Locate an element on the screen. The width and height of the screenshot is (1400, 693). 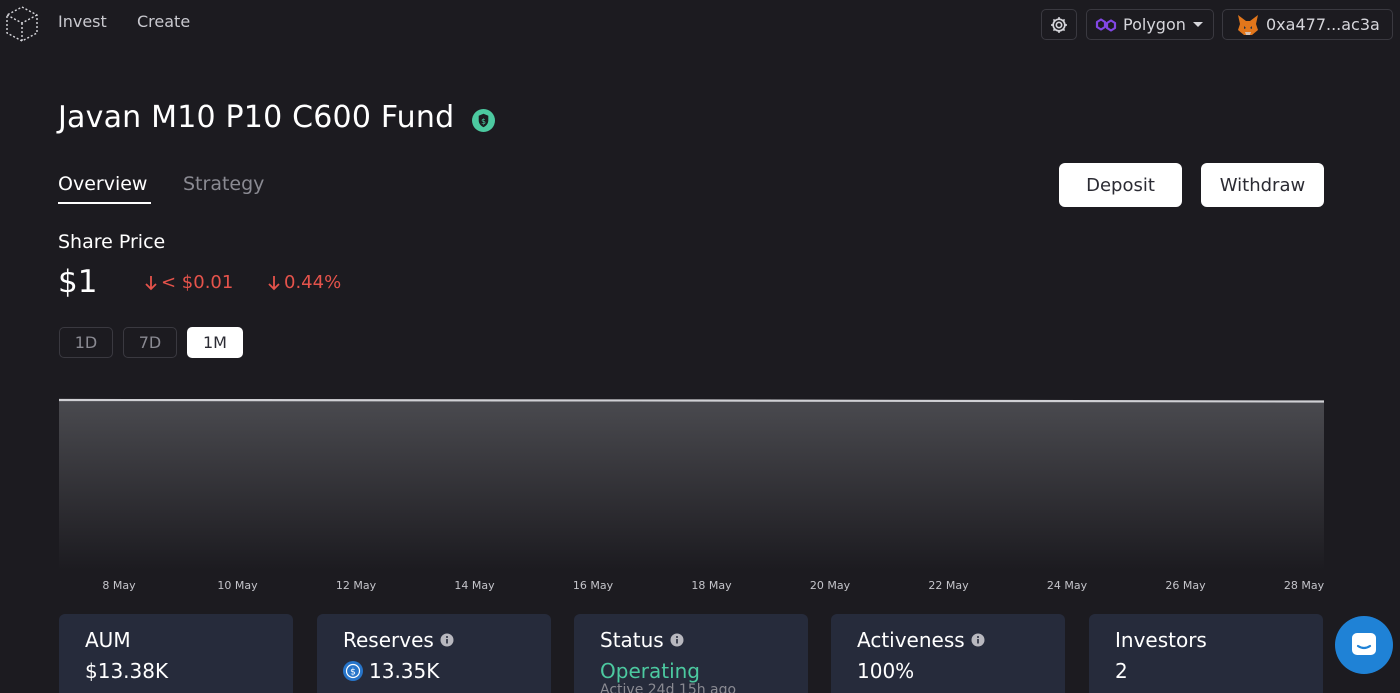
stat-card-investors: Investors 2 is located at coordinates (1206, 653).